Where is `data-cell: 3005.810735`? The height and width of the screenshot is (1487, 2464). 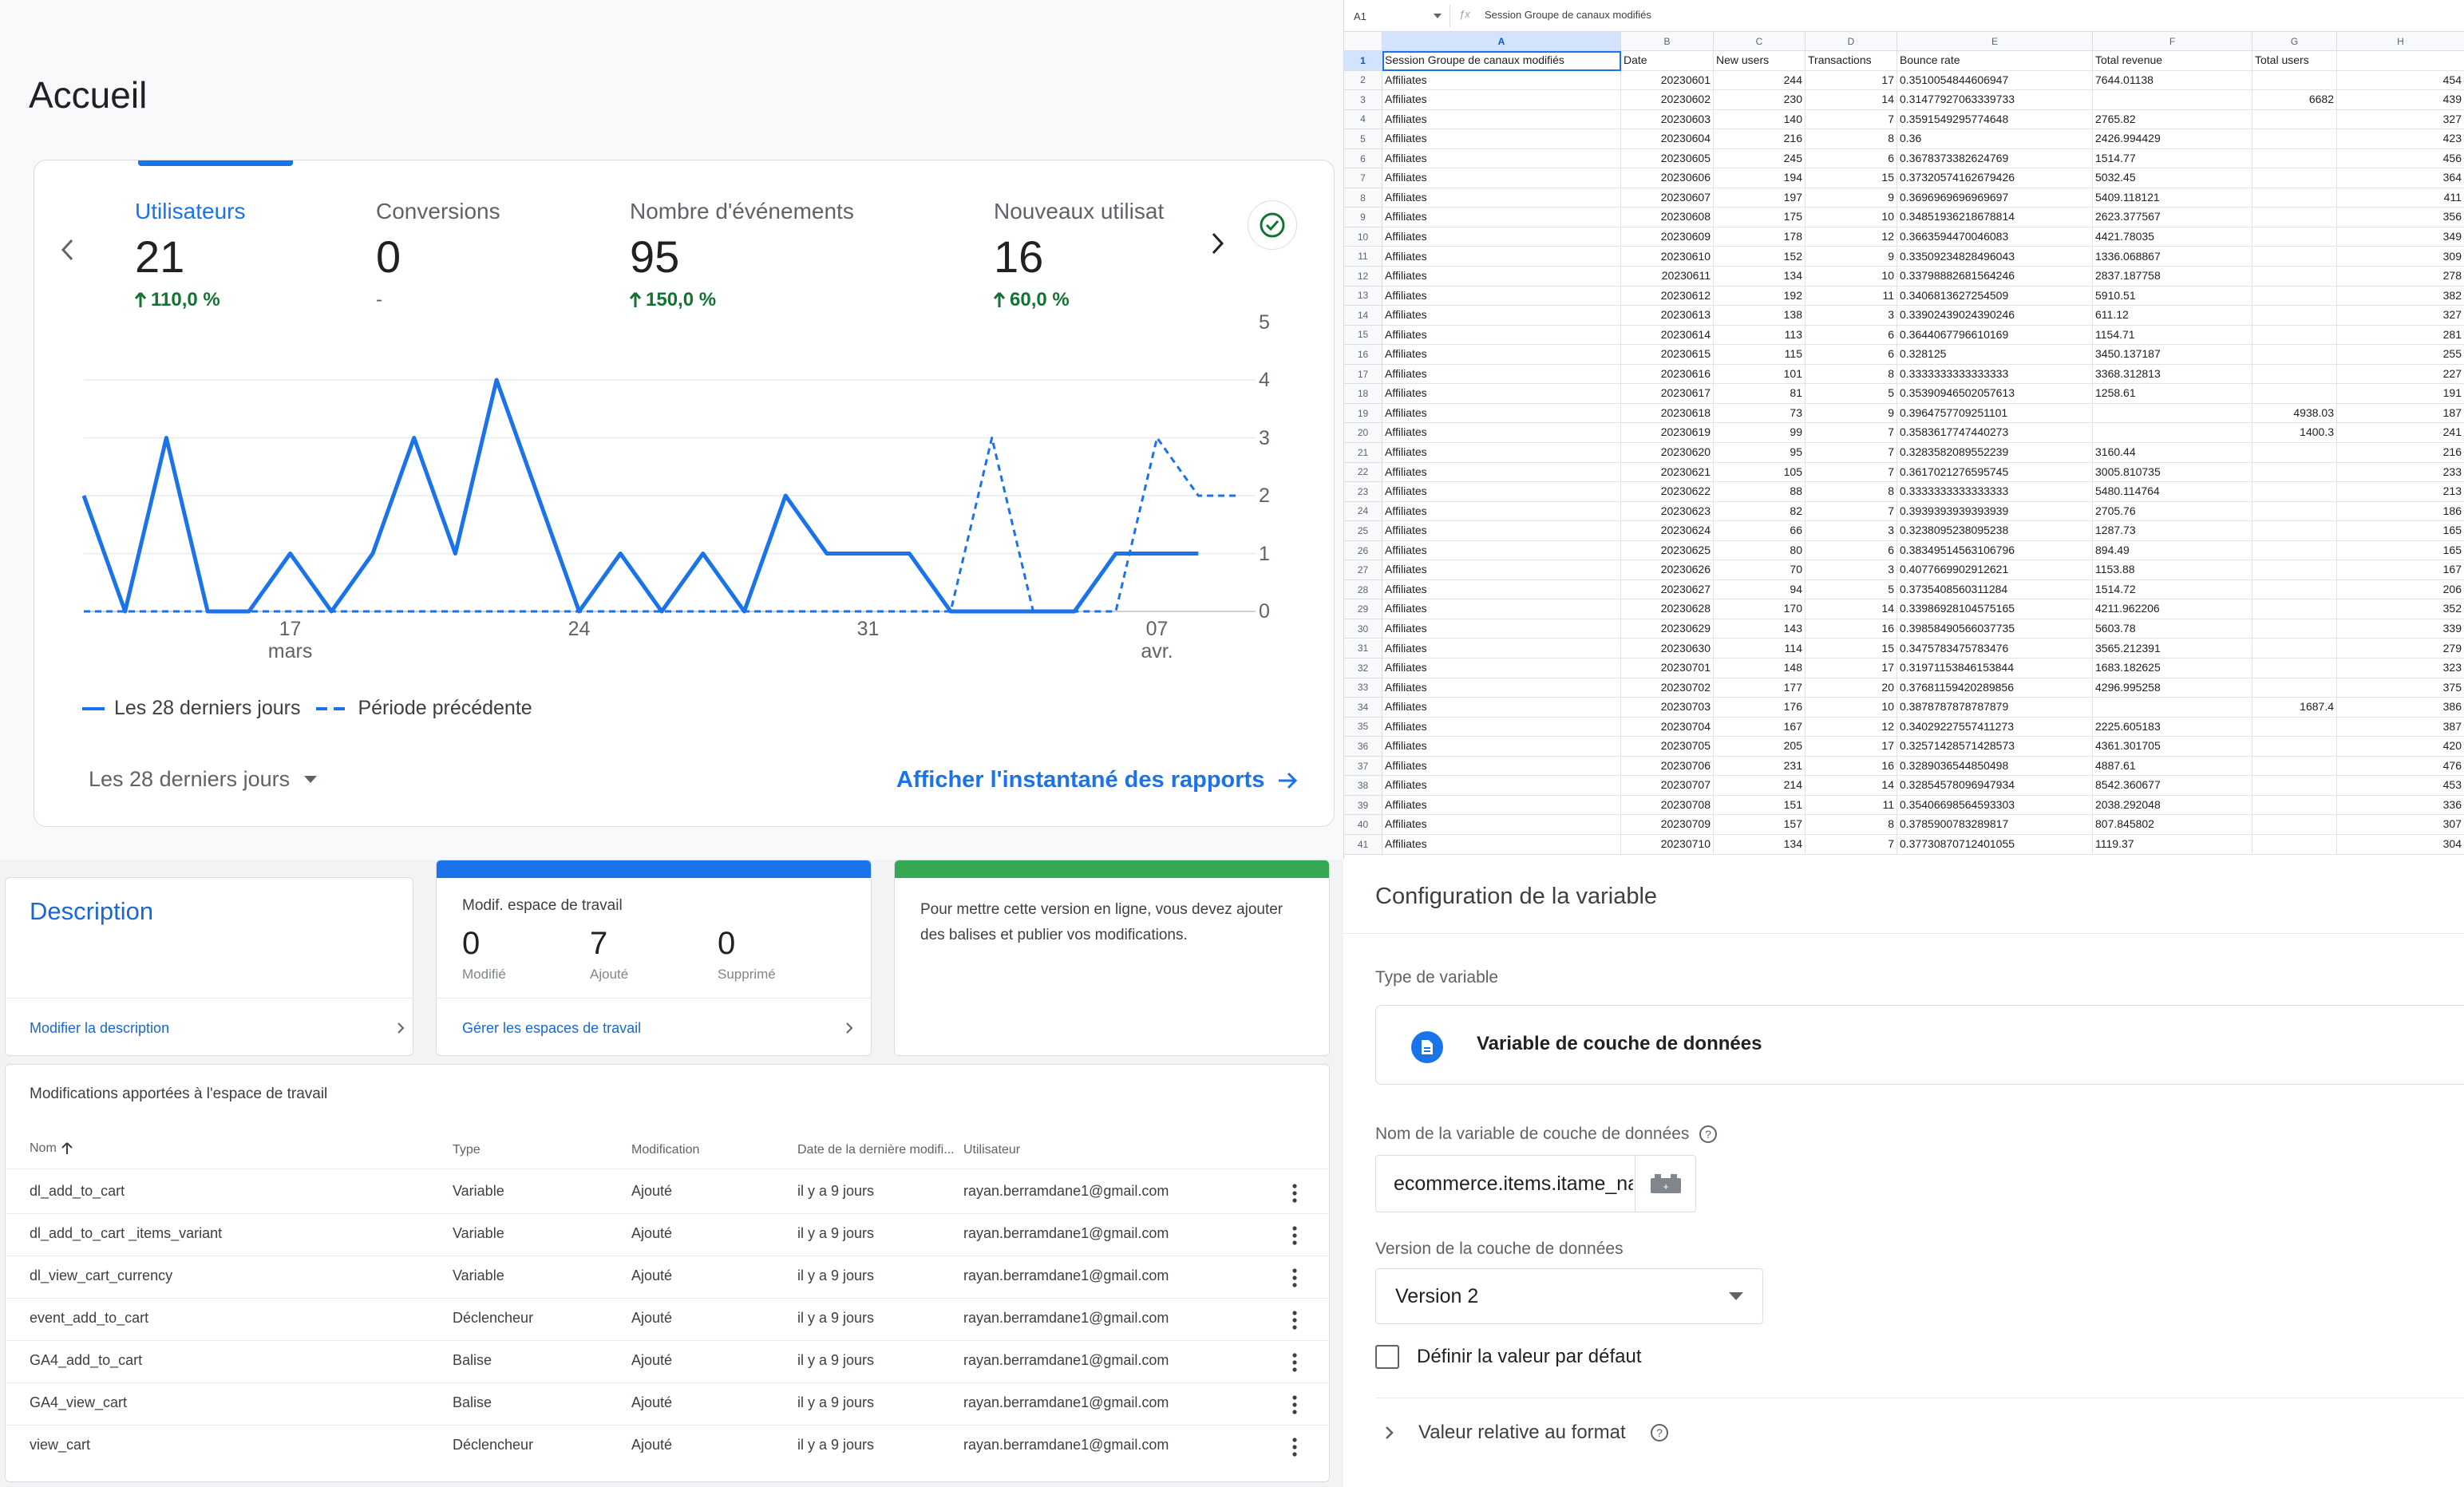 data-cell: 3005.810735 is located at coordinates (2172, 472).